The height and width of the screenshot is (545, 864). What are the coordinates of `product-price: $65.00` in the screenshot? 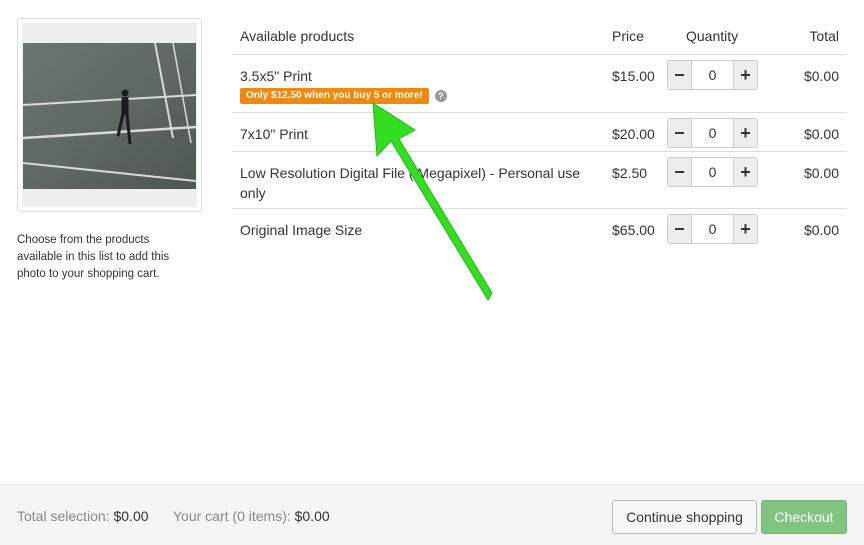 It's located at (633, 230).